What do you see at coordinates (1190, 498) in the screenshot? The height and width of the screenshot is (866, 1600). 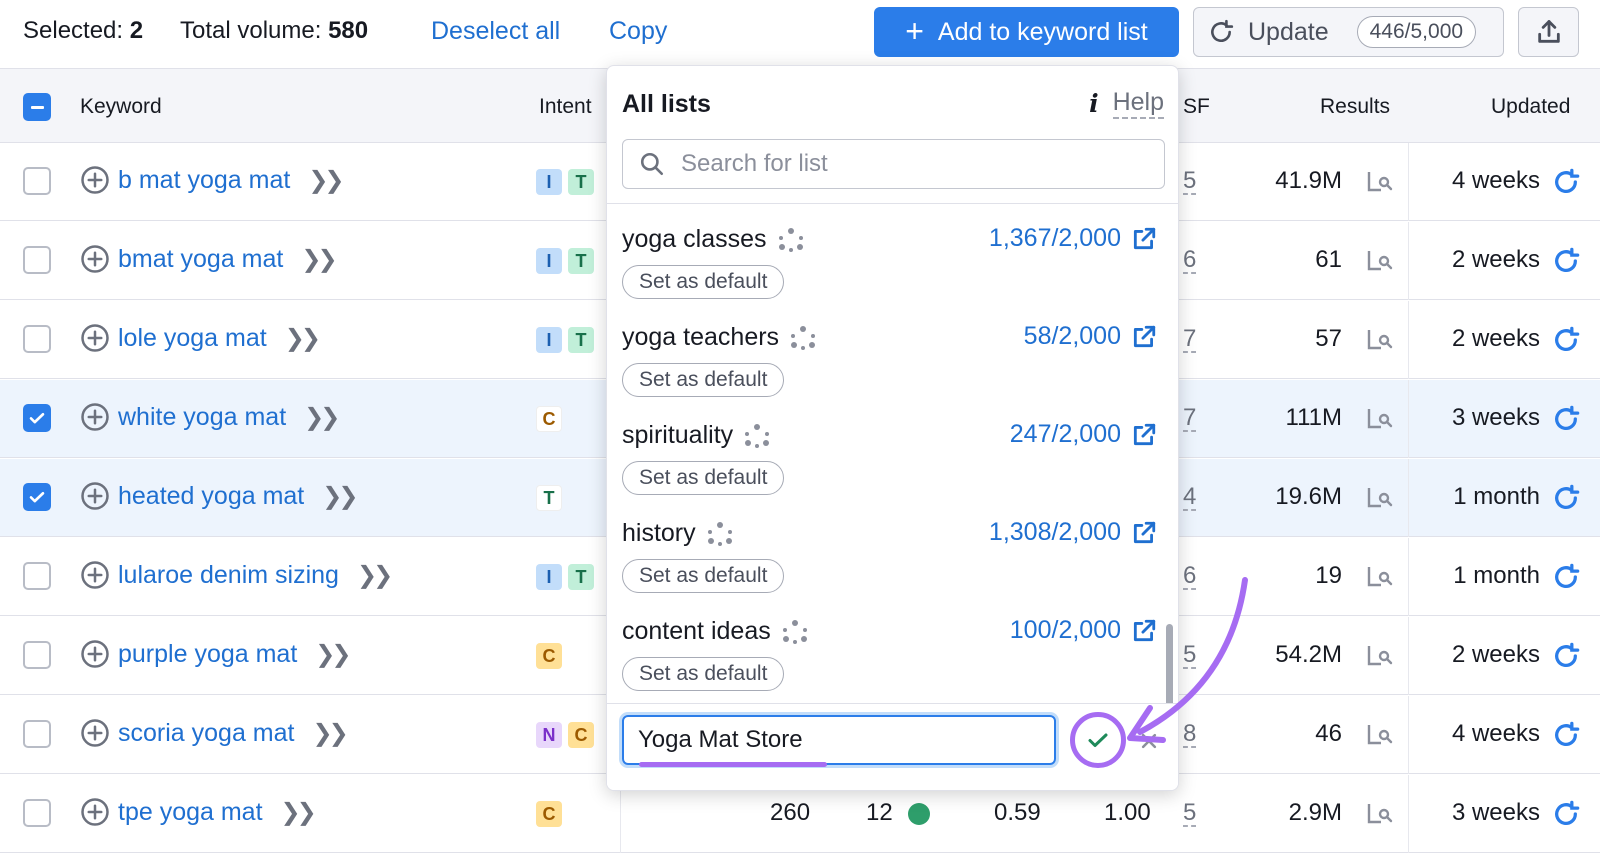 I see `serp-features-count: 4` at bounding box center [1190, 498].